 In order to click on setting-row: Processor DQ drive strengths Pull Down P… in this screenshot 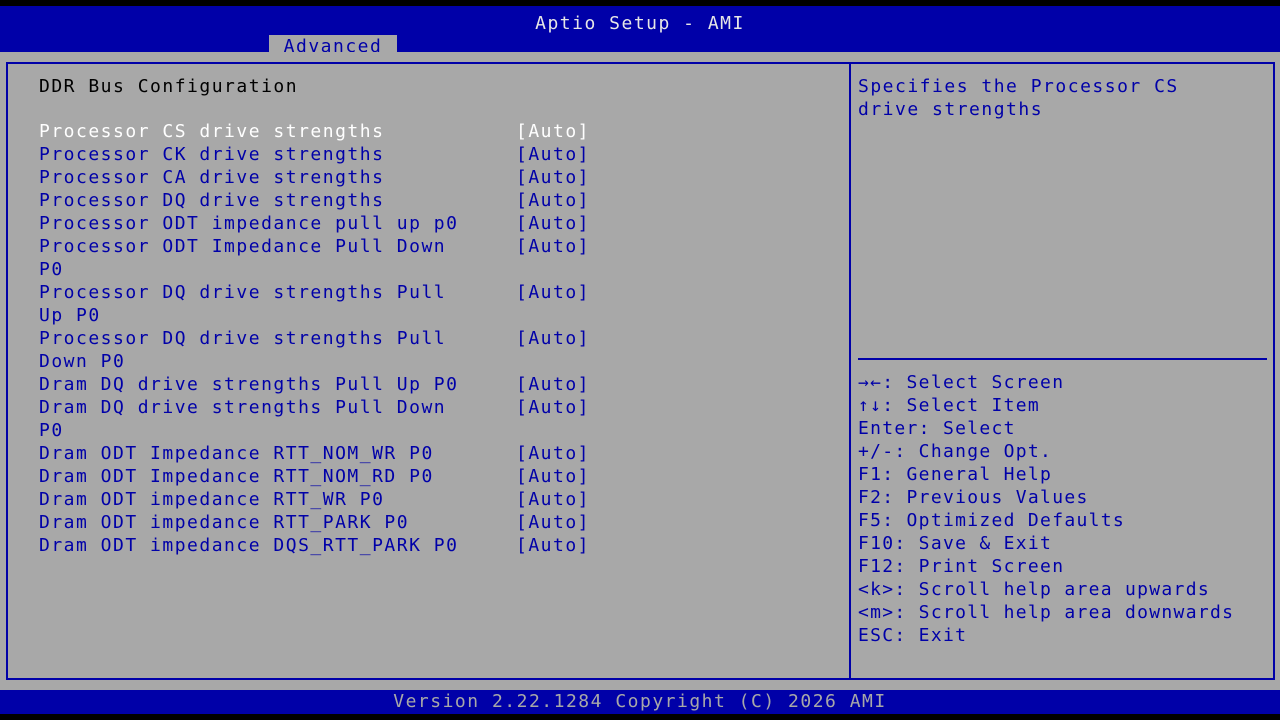, I will do `click(319, 350)`.